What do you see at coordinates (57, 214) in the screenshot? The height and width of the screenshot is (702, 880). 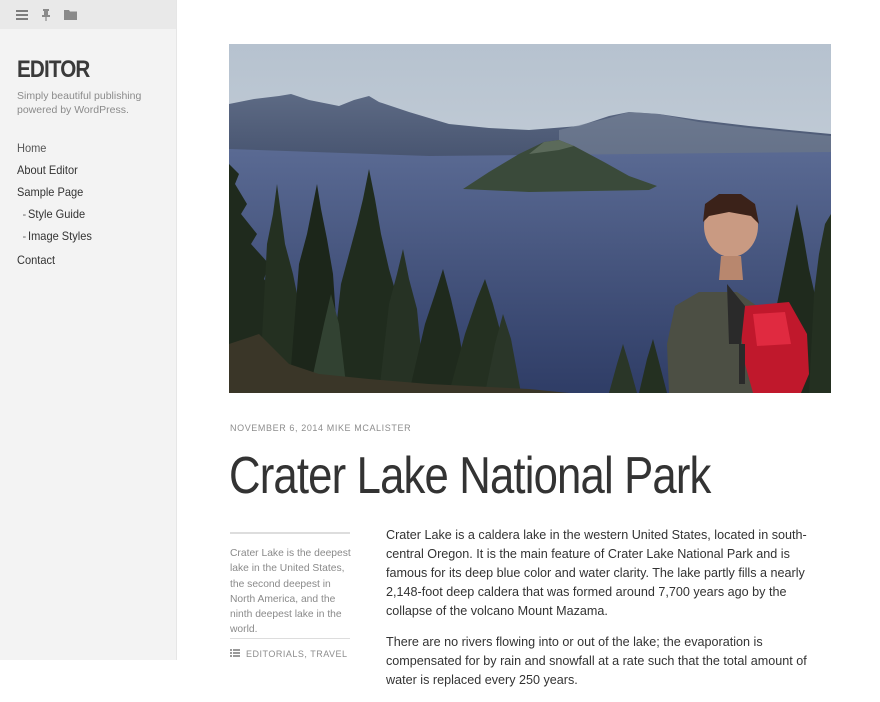 I see `menu-item-label: Style Guide` at bounding box center [57, 214].